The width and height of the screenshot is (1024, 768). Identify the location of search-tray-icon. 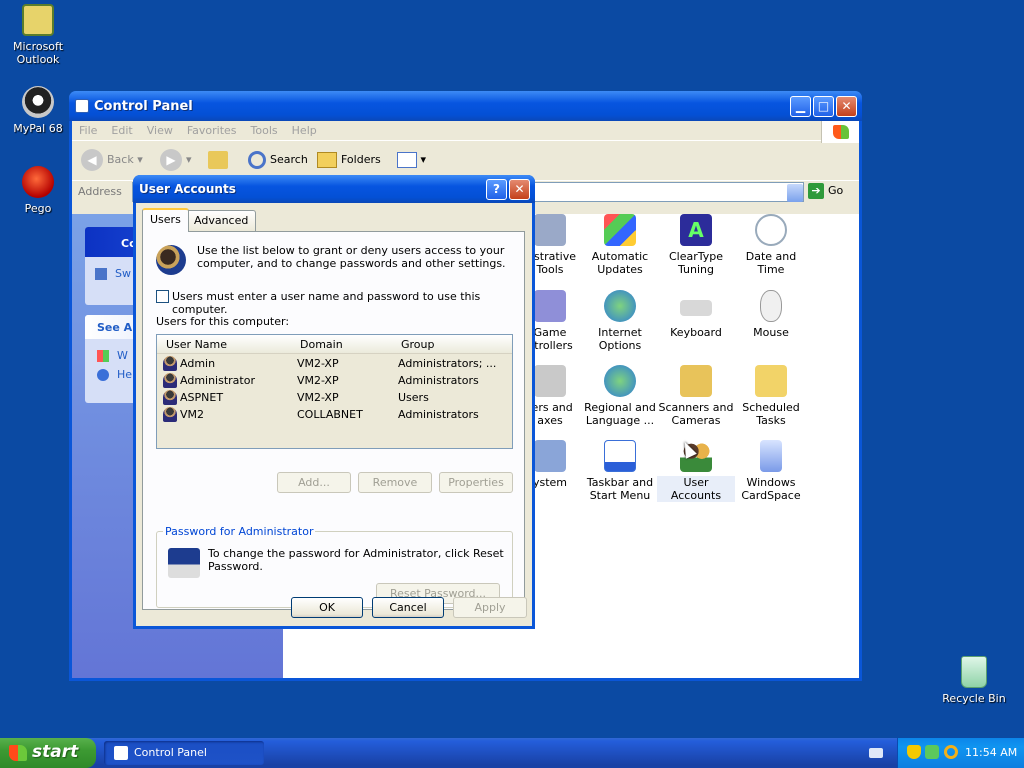
(951, 752).